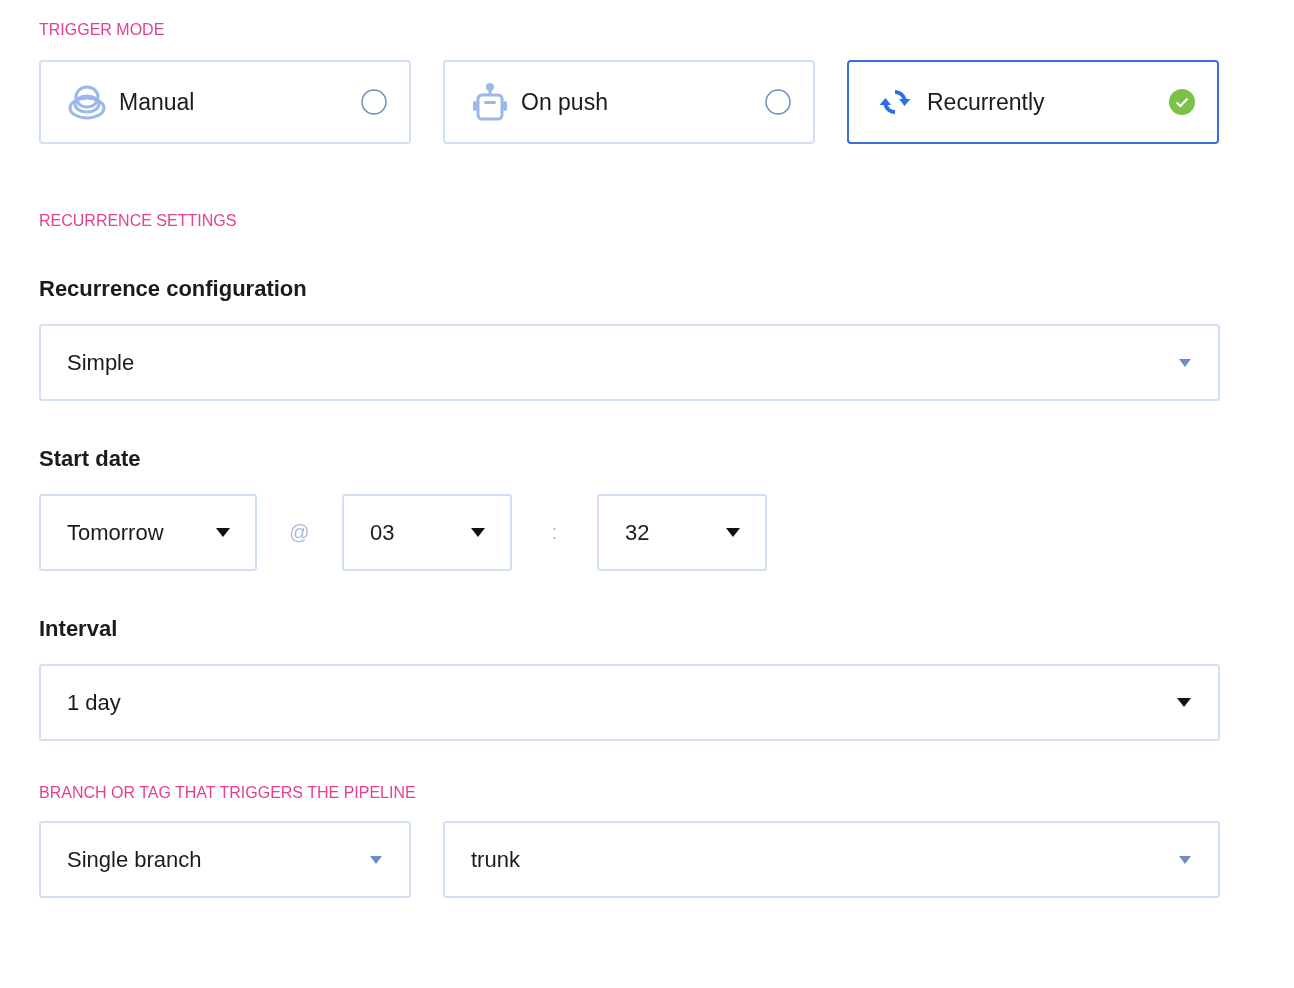  What do you see at coordinates (629, 362) in the screenshot?
I see `dropdown: Simple` at bounding box center [629, 362].